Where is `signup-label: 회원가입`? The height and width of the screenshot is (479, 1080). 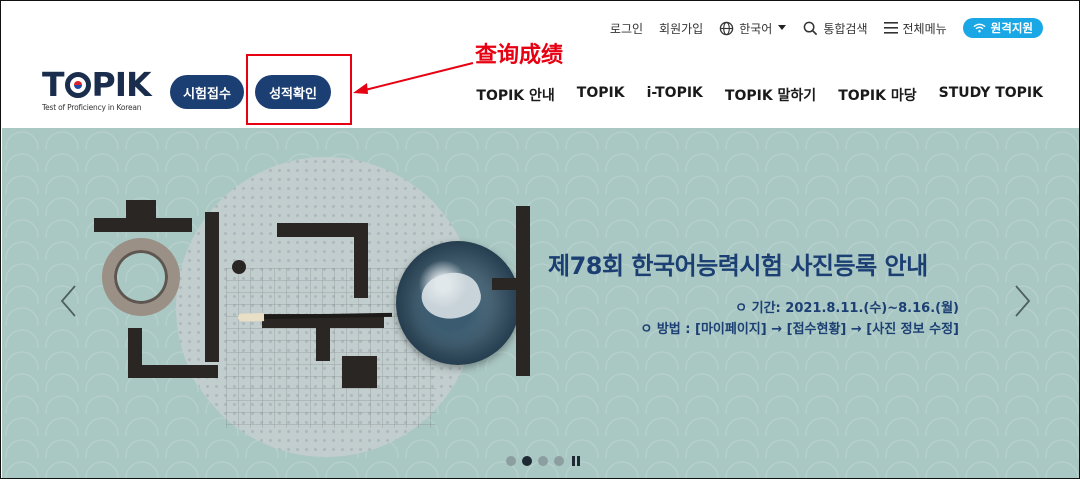 signup-label: 회원가입 is located at coordinates (681, 28).